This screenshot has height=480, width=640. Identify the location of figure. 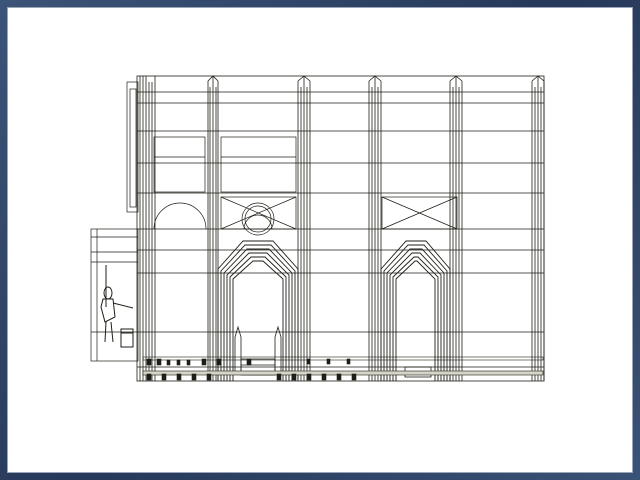
(117, 306).